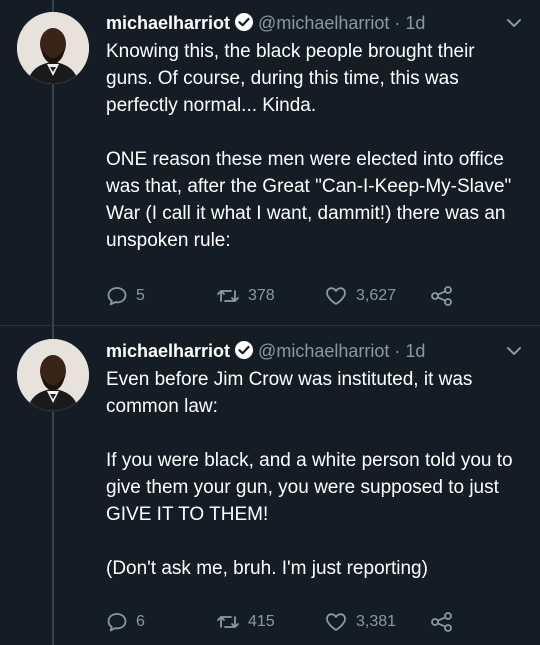  I want to click on like-count: 3,381, so click(376, 621).